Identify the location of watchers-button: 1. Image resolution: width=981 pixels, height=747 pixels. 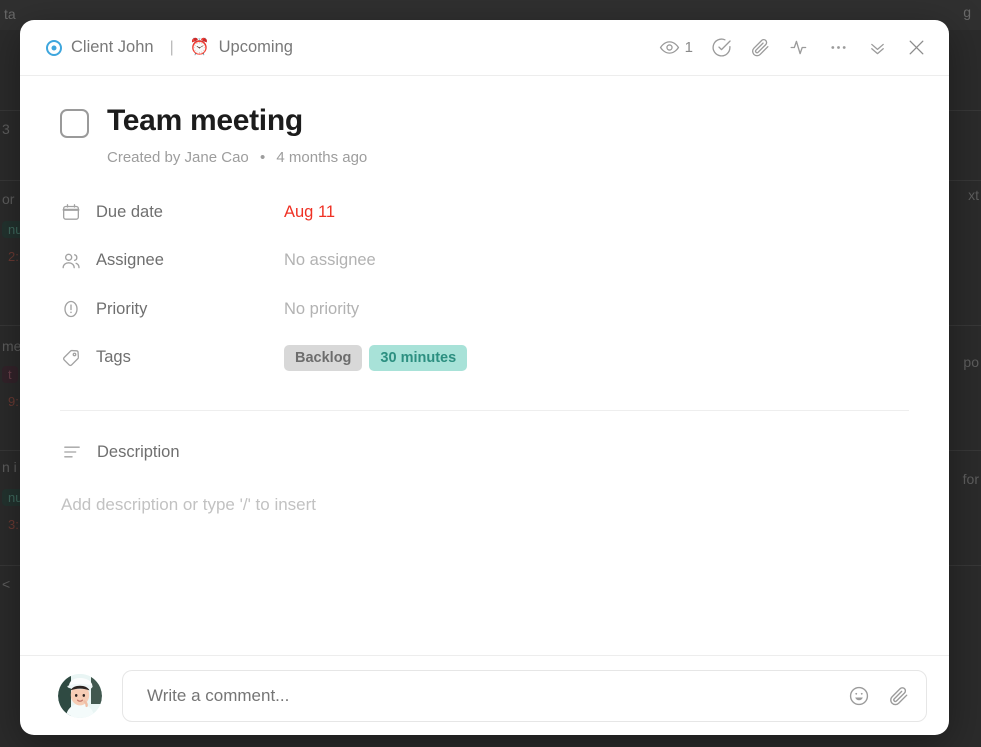
(676, 47).